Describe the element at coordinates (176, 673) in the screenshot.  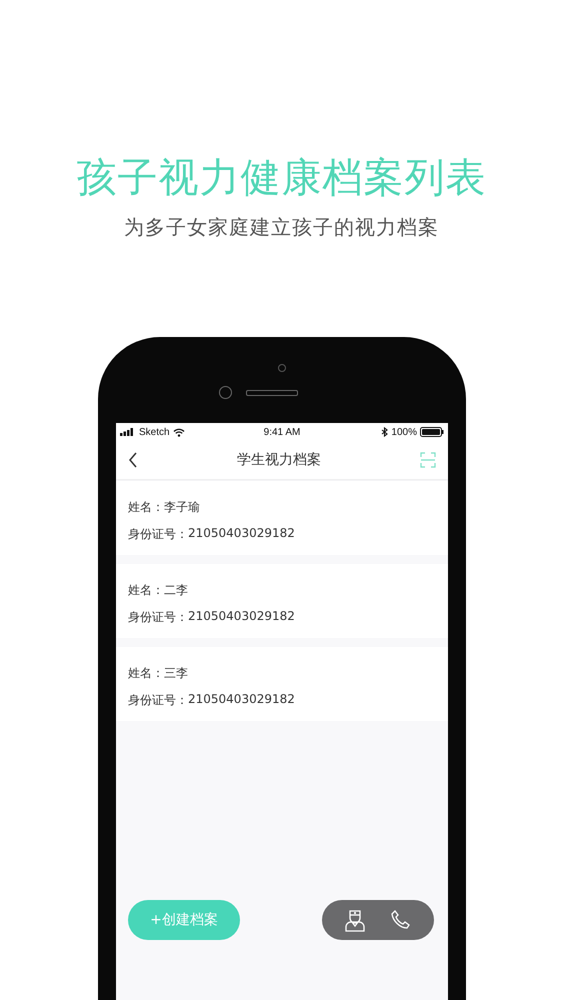
I see `student-name: 三李` at that location.